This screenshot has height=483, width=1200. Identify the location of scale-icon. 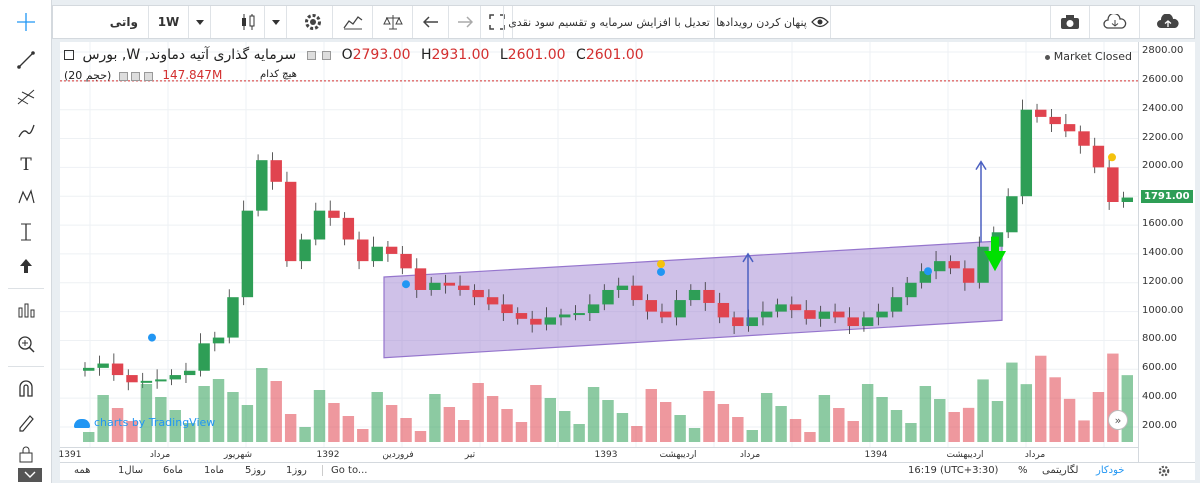
(392, 22).